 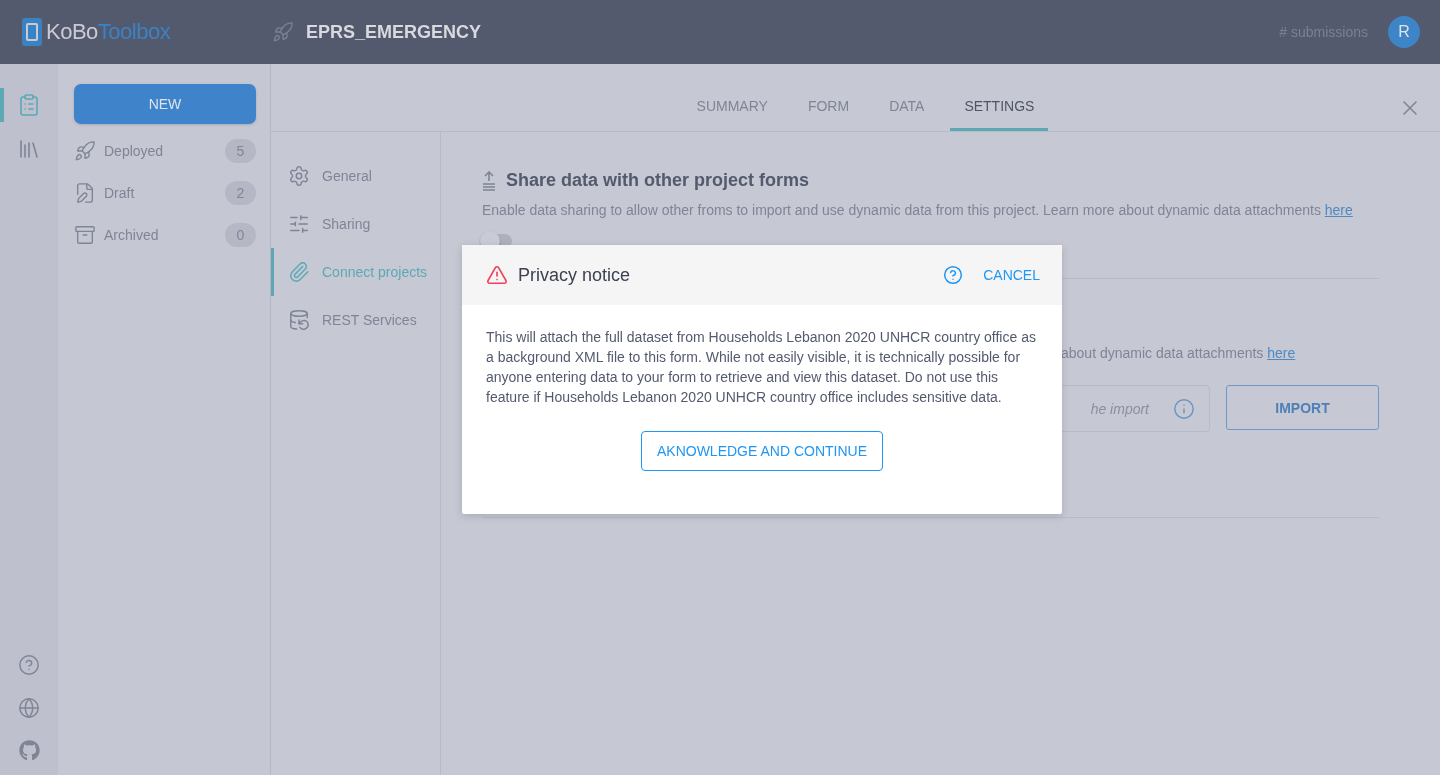 I want to click on warning-icon, so click(x=497, y=275).